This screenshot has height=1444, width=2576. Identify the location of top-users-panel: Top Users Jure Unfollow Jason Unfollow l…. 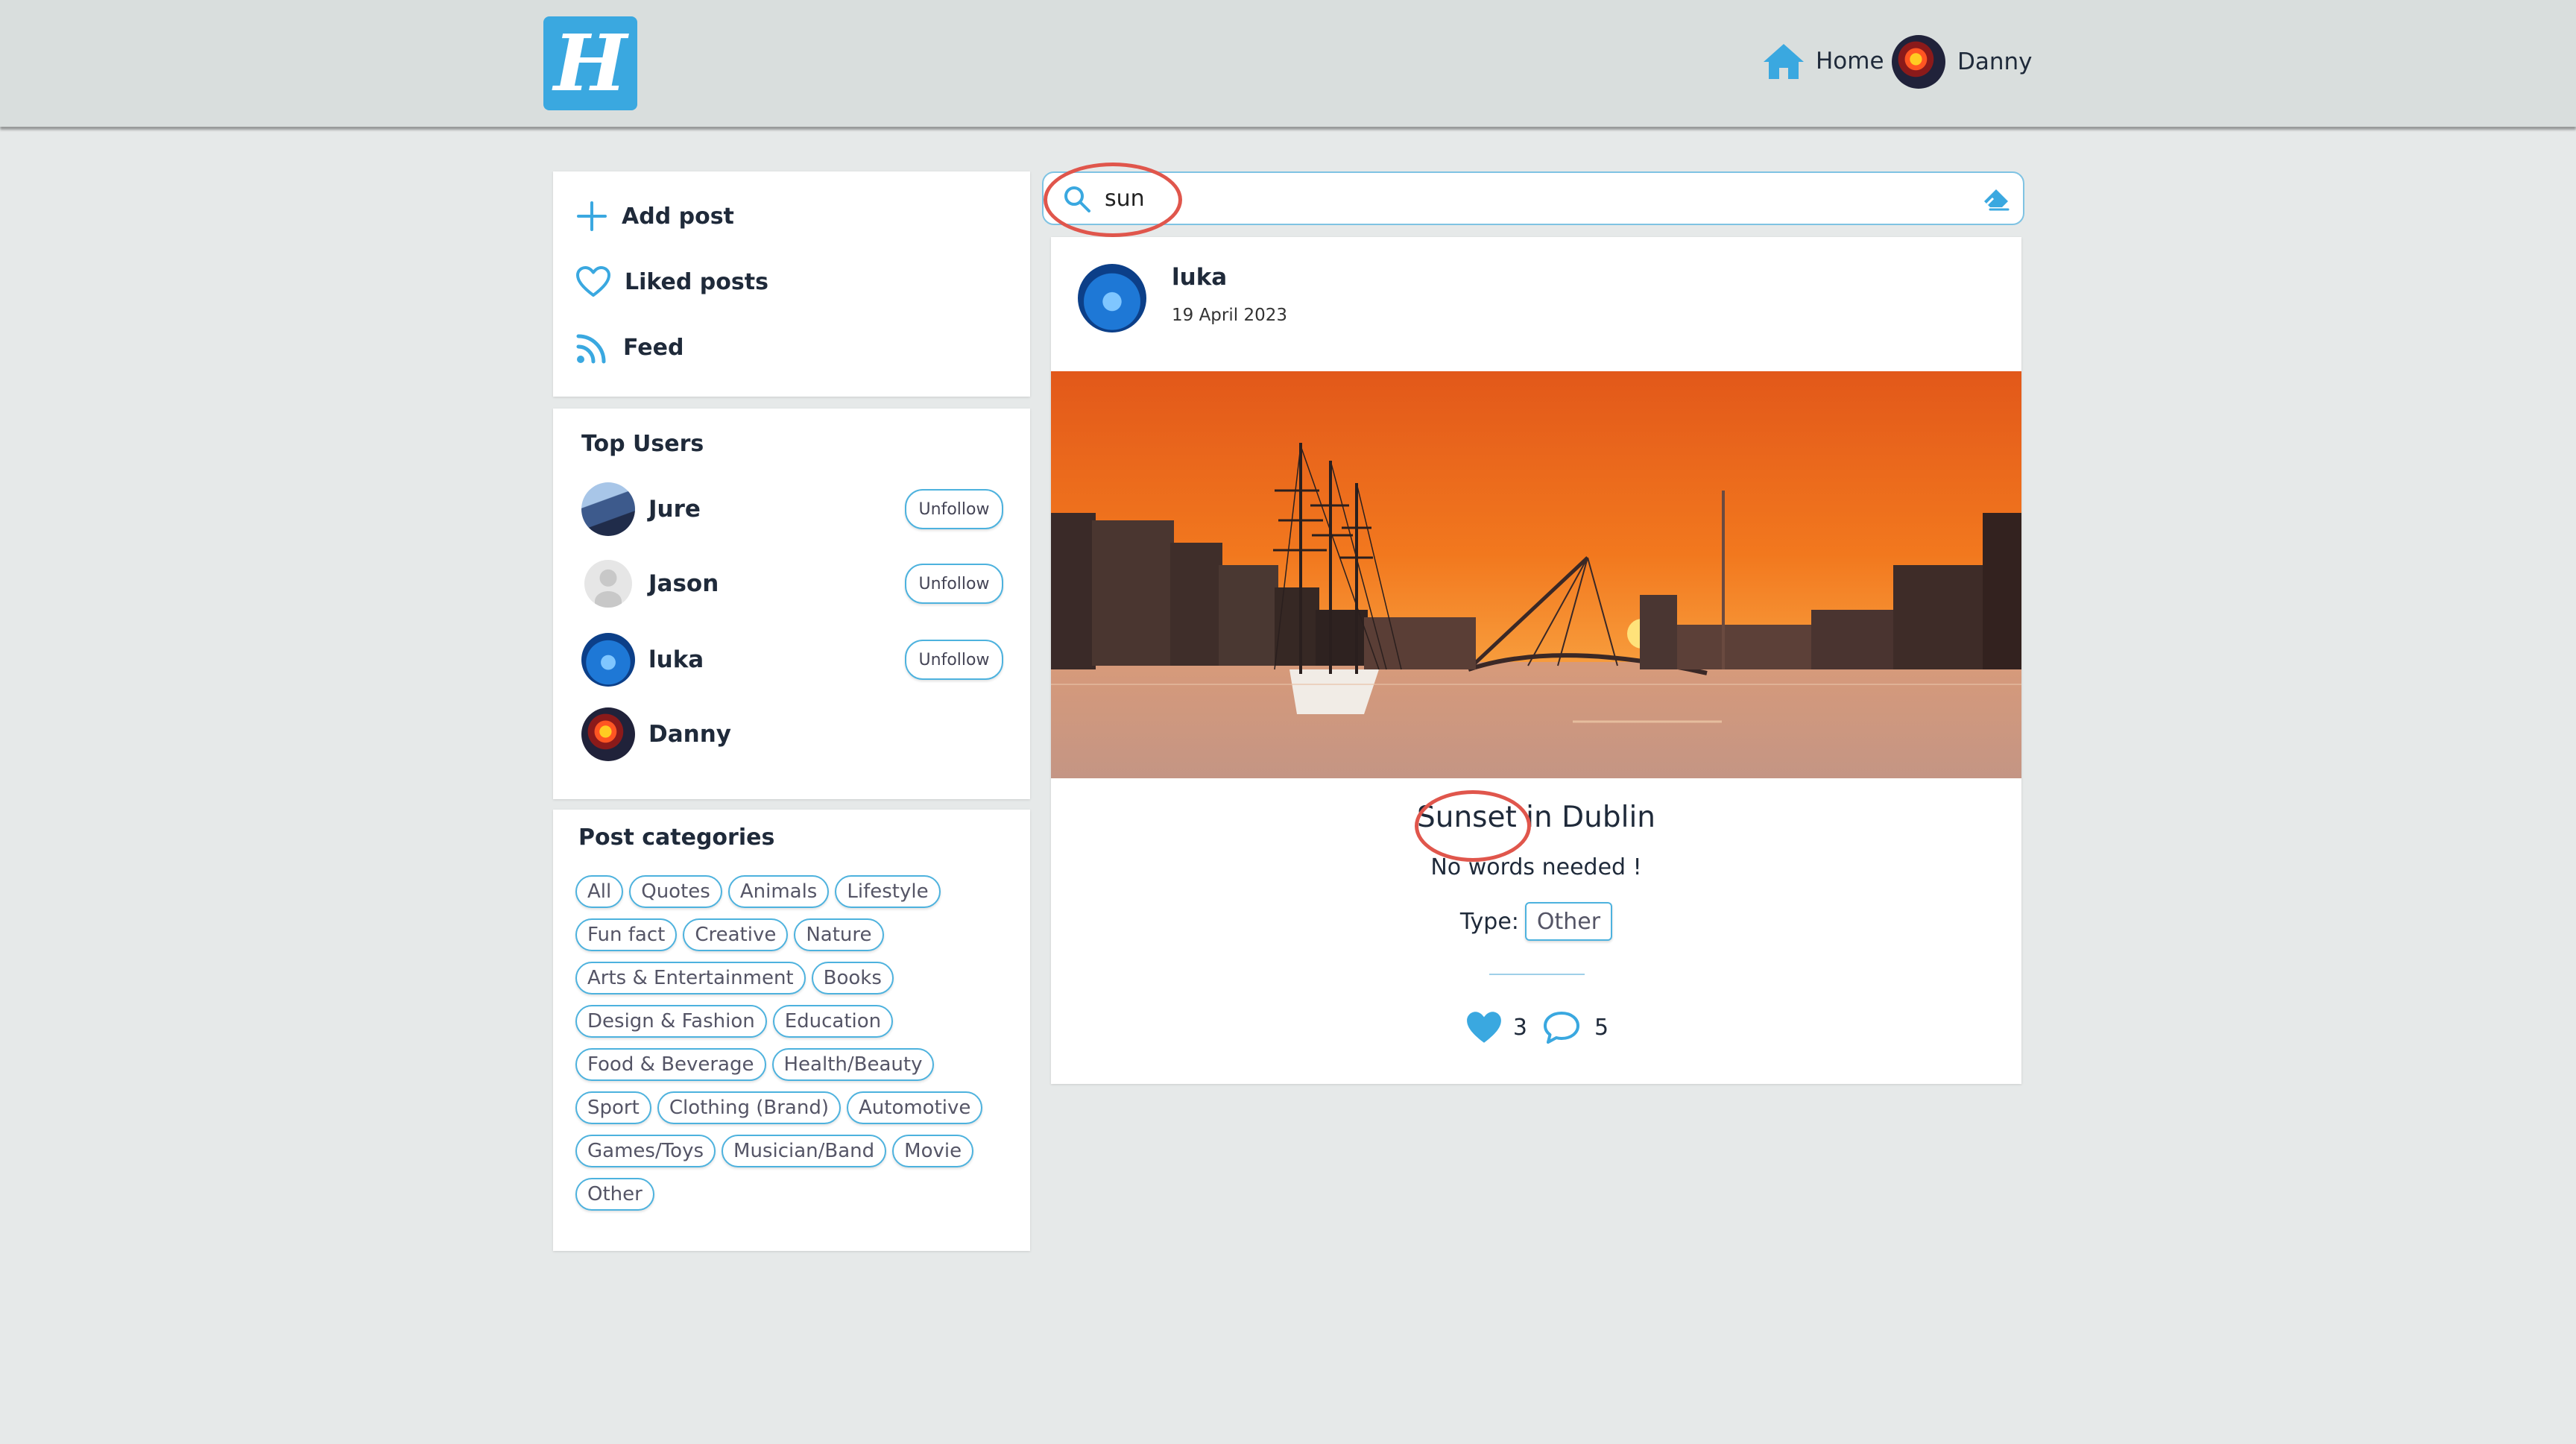
(791, 604).